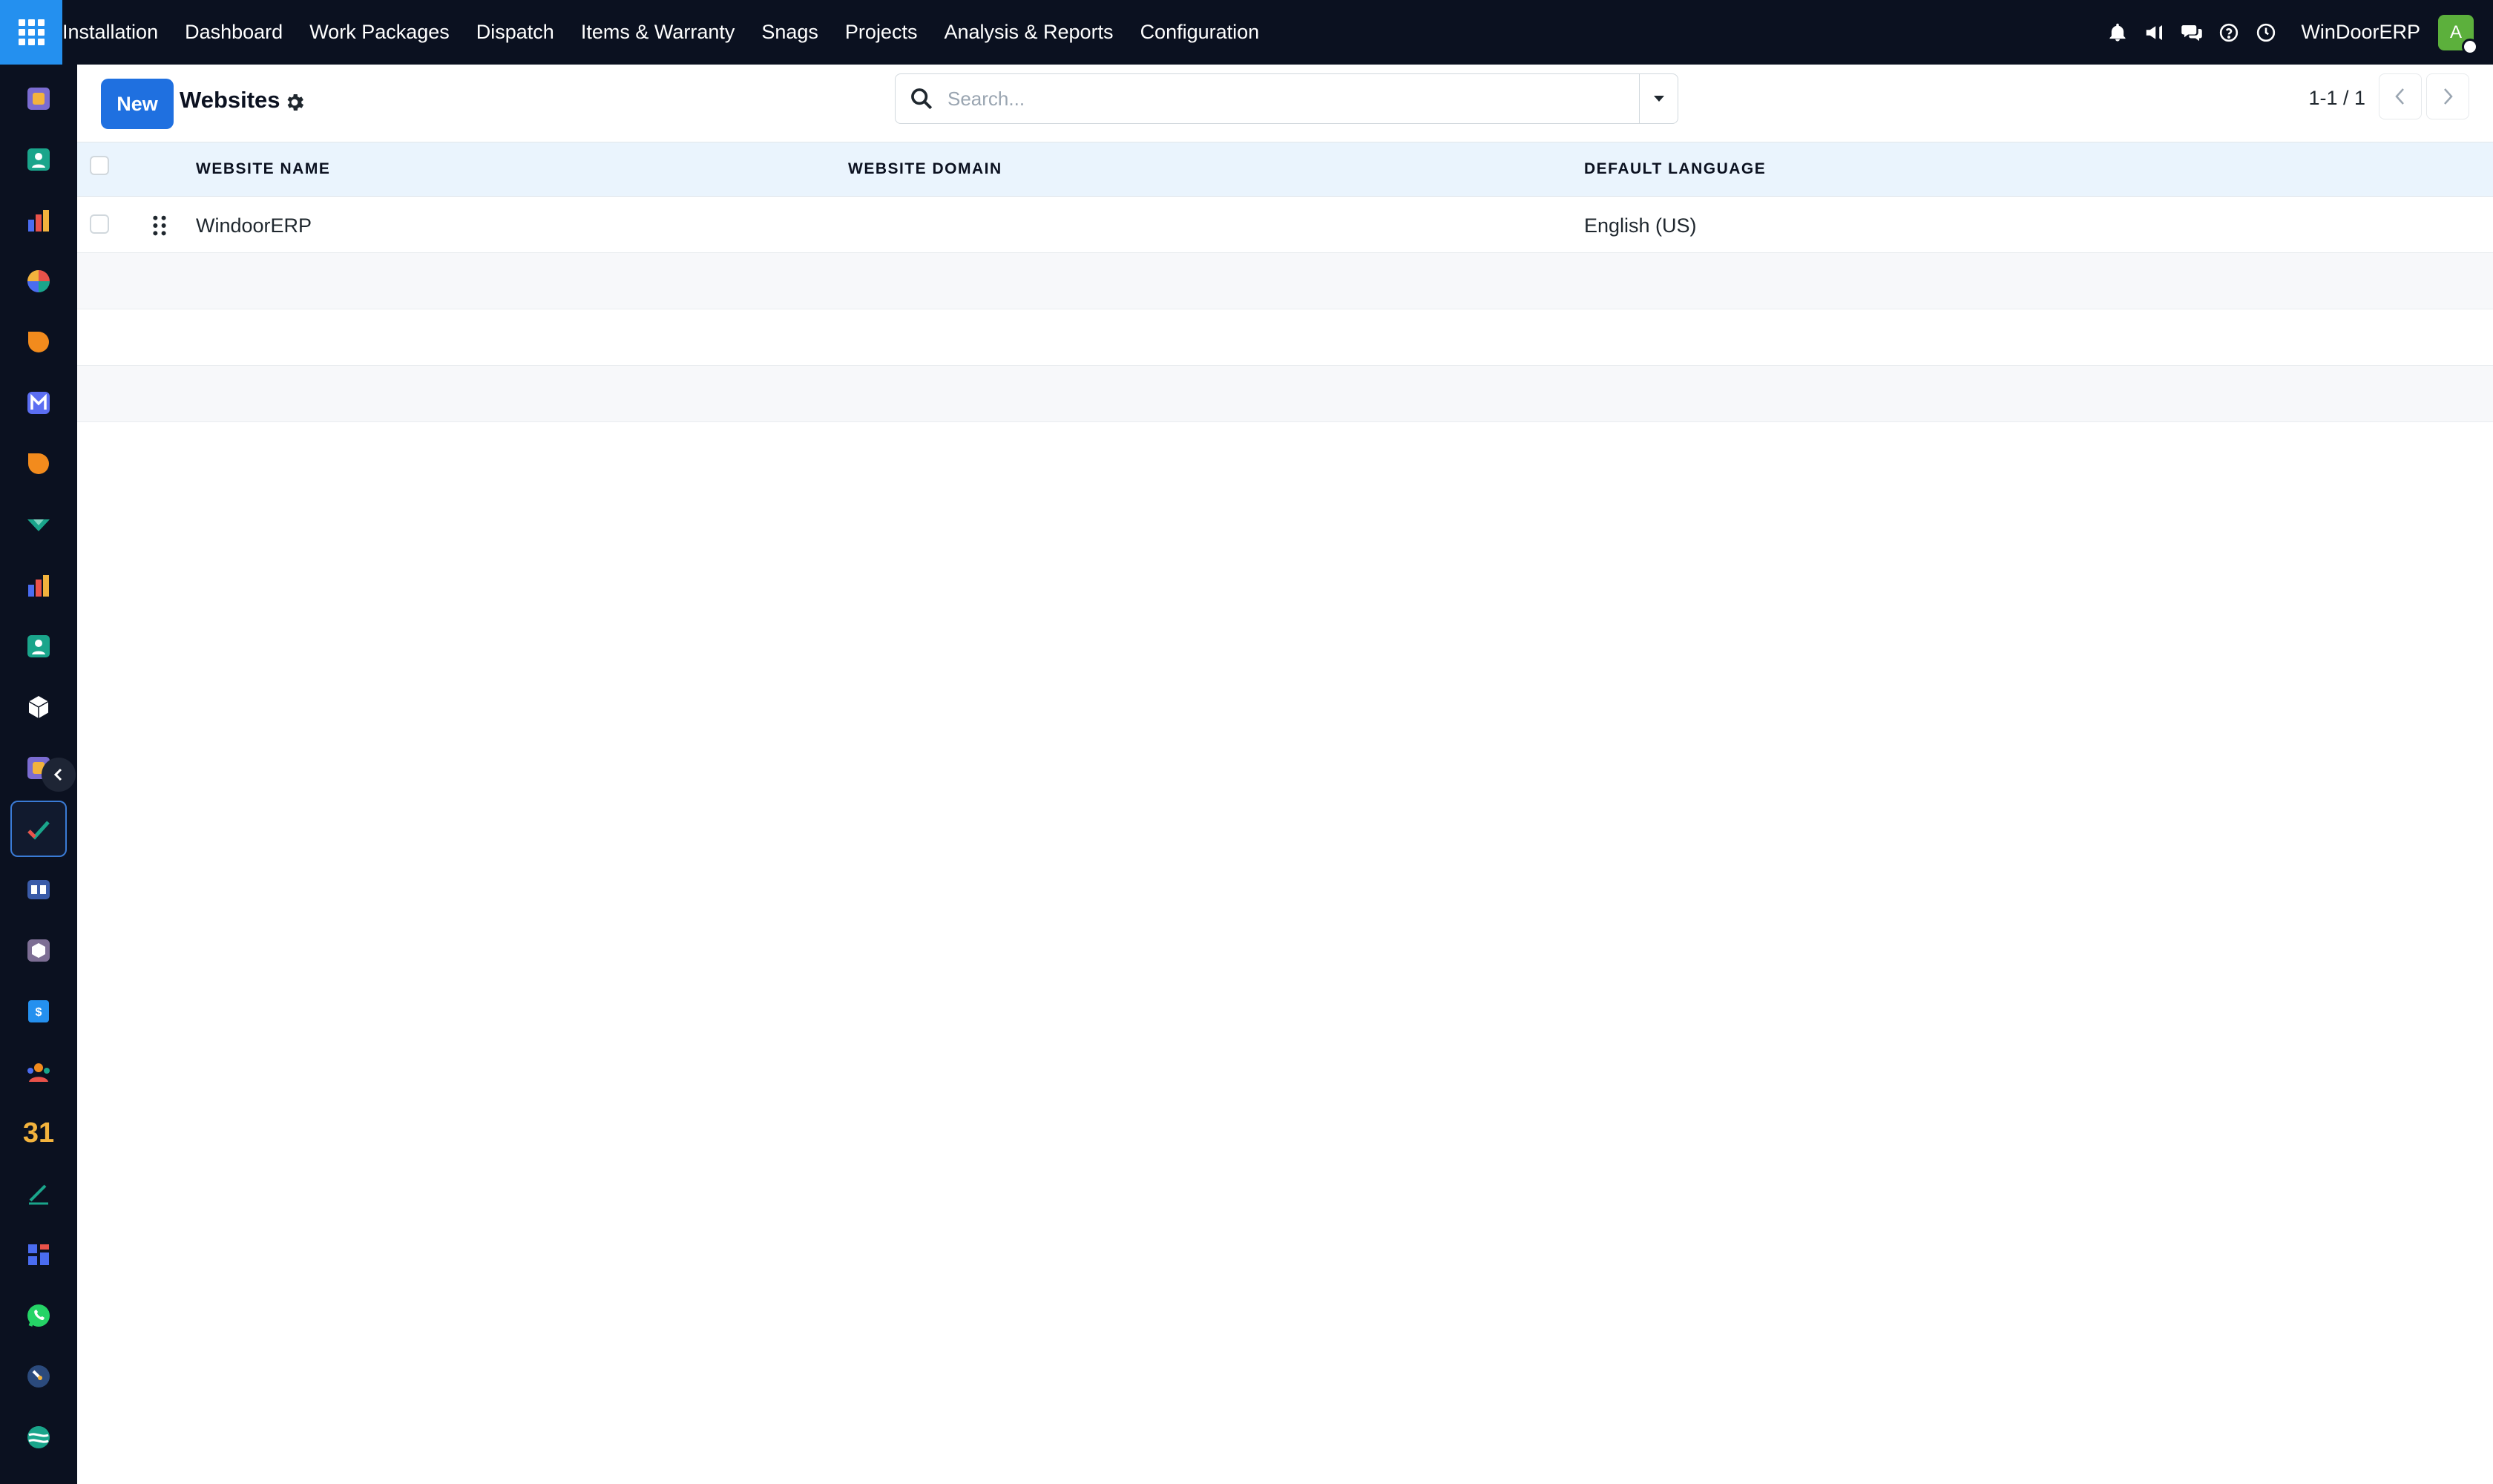 This screenshot has width=2493, height=1484. Describe the element at coordinates (159, 225) in the screenshot. I see `drag-handle-icon` at that location.